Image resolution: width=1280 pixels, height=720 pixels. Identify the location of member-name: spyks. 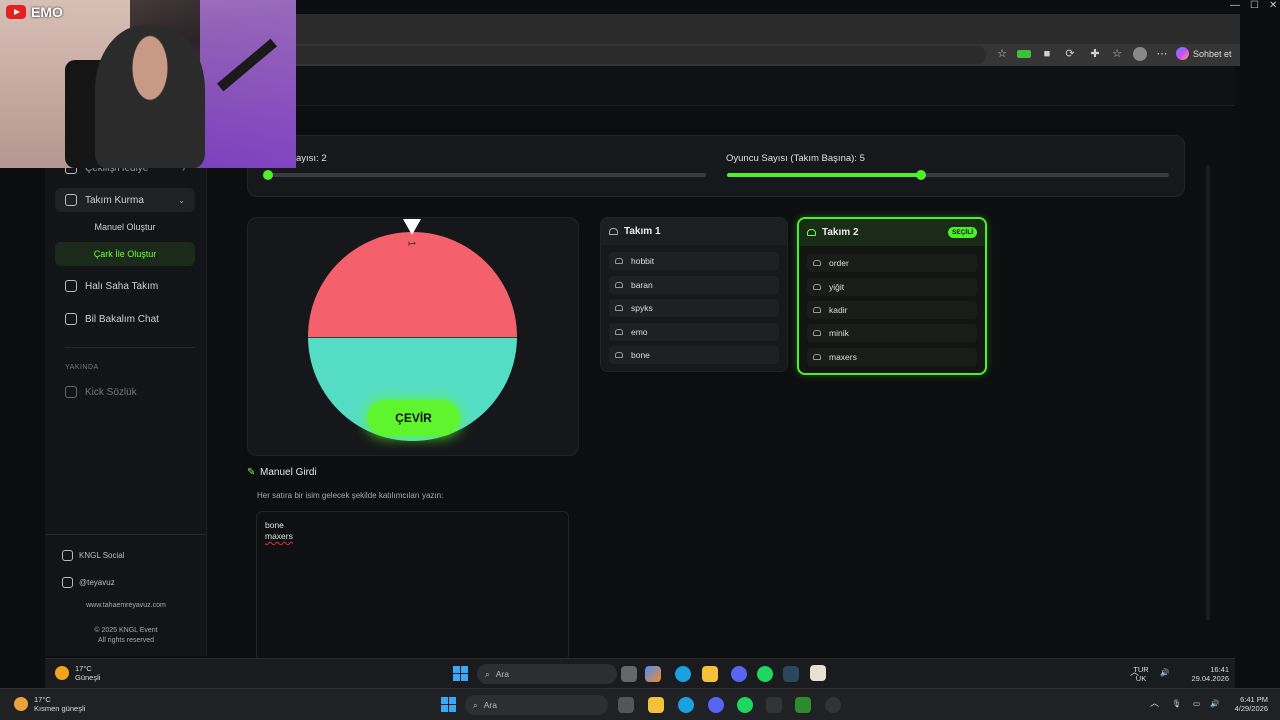
(642, 308).